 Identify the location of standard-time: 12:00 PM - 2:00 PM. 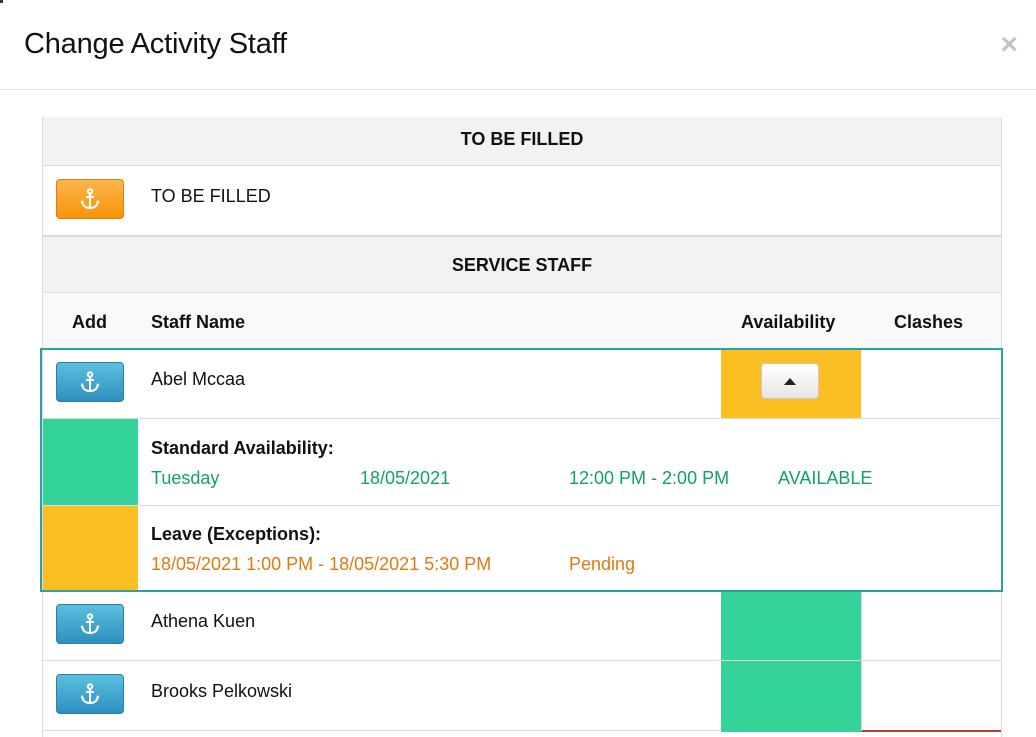
(649, 478).